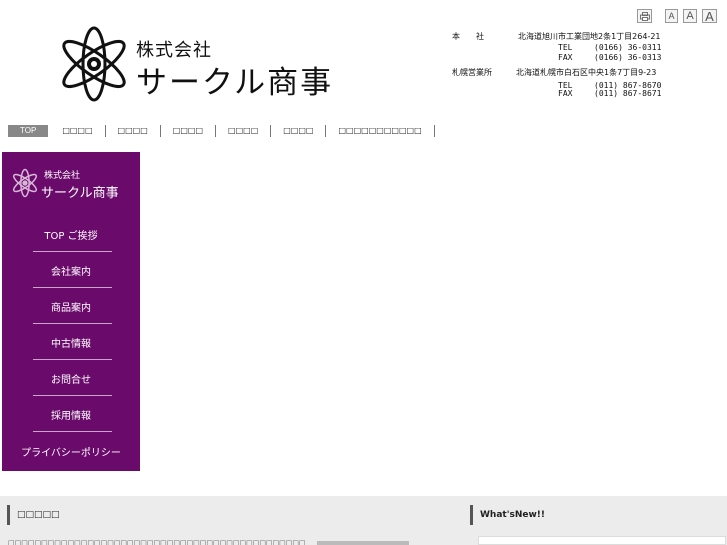 This screenshot has width=727, height=545. Describe the element at coordinates (80, 193) in the screenshot. I see `sidebar-logo-name: サークル商事` at that location.